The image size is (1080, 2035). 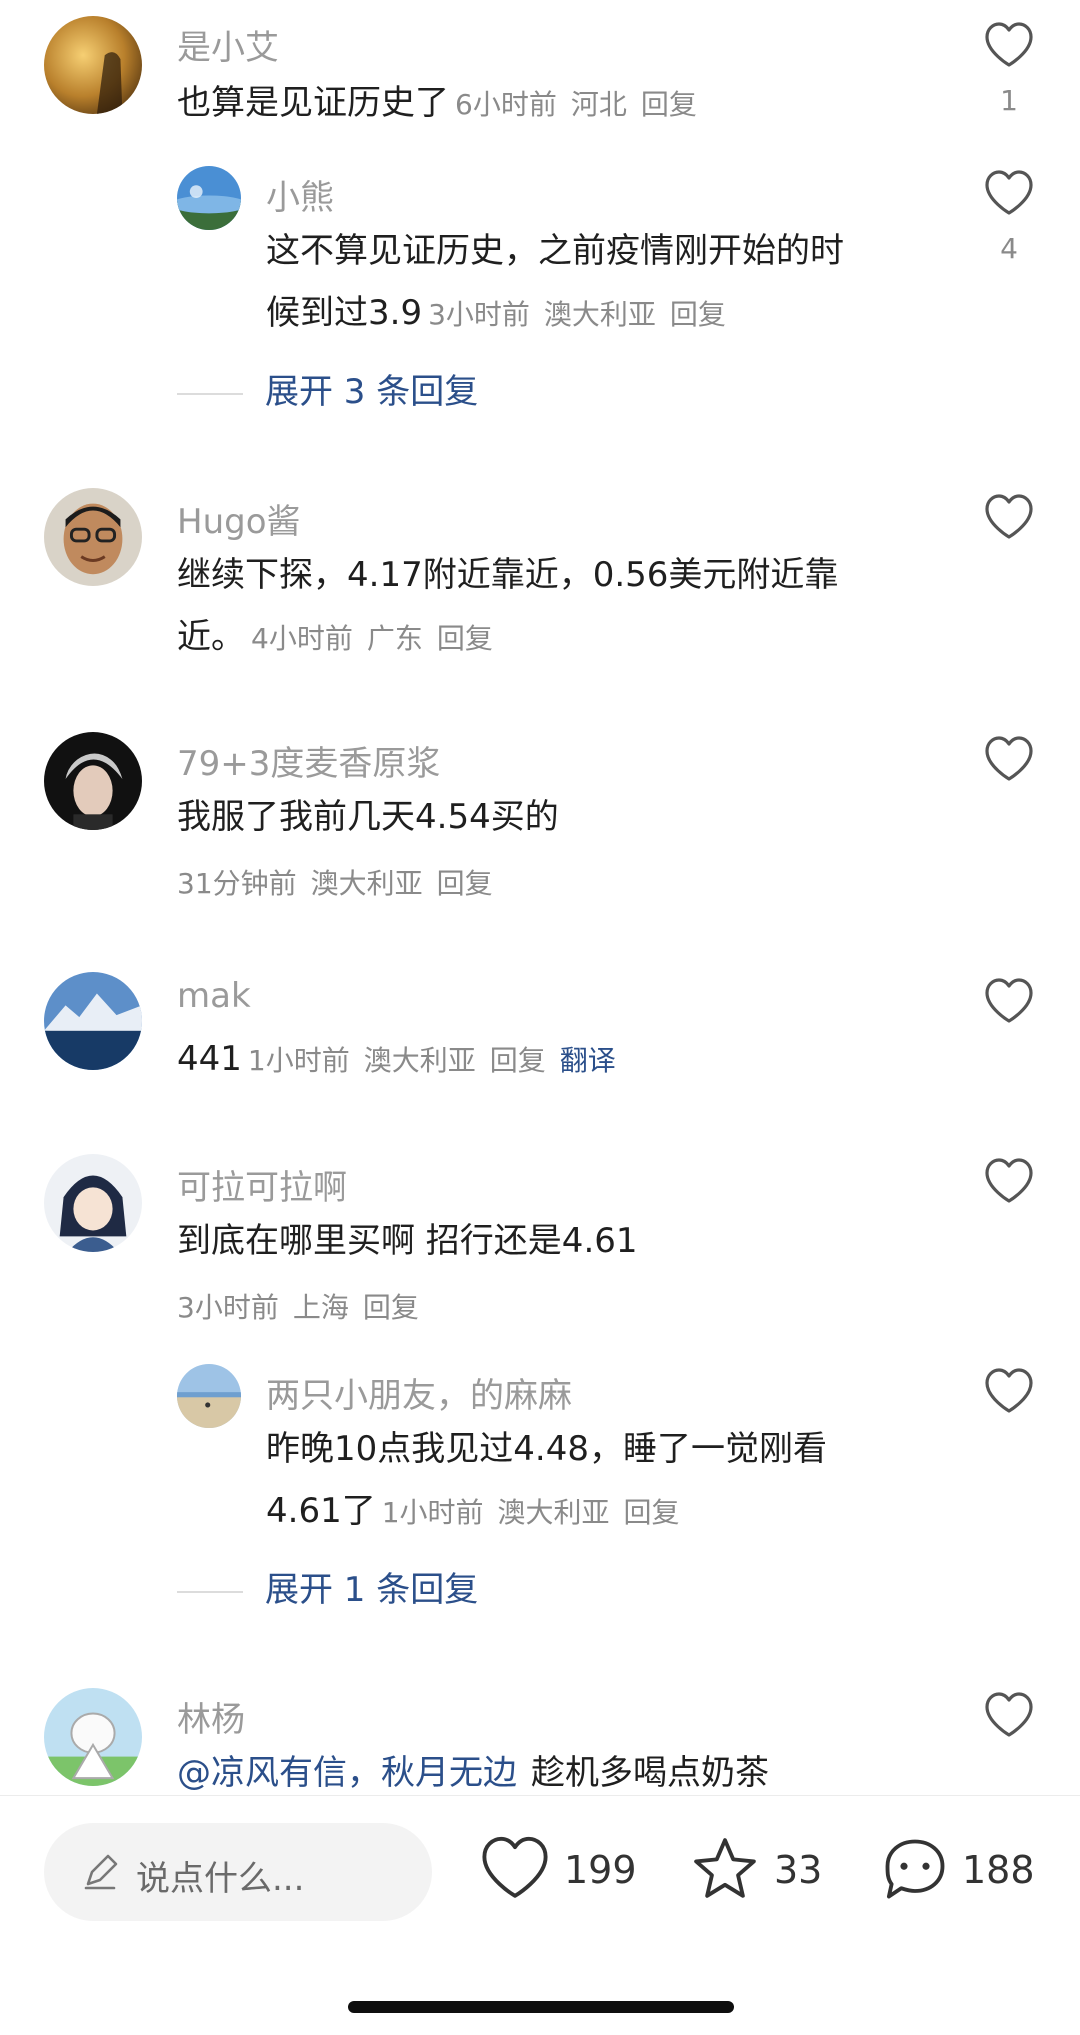 I want to click on comment-meta: 4小时前 广东 回复, so click(x=372, y=638).